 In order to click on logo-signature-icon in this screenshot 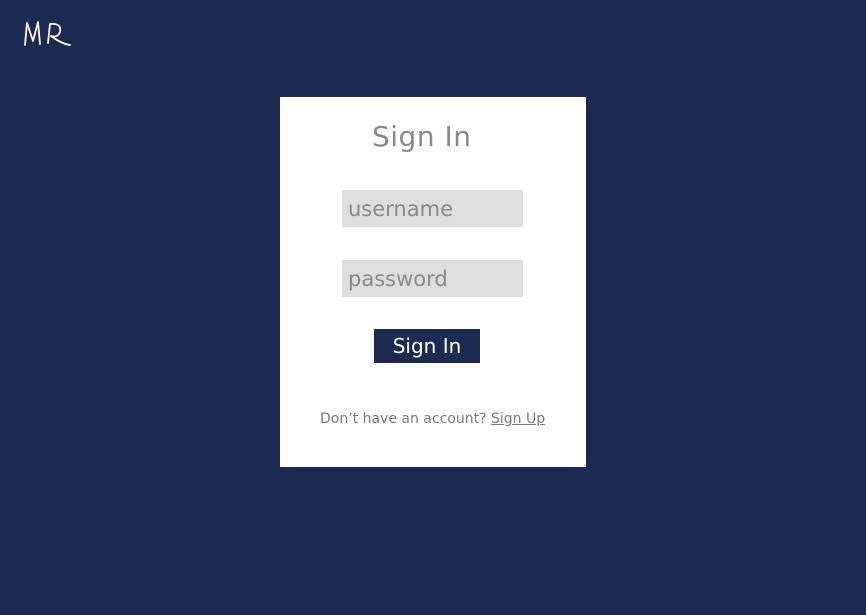, I will do `click(47, 33)`.